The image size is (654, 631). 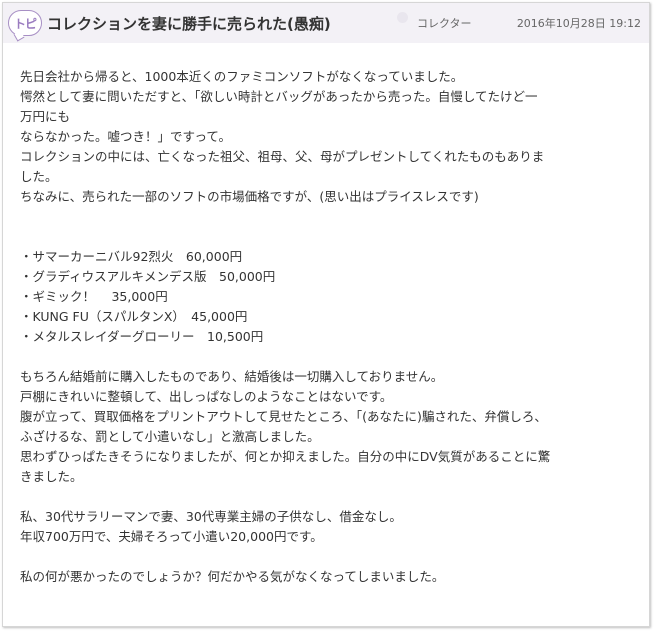 I want to click on post-body-line: ならなかった。嘘つき！」ですって。, so click(x=126, y=136).